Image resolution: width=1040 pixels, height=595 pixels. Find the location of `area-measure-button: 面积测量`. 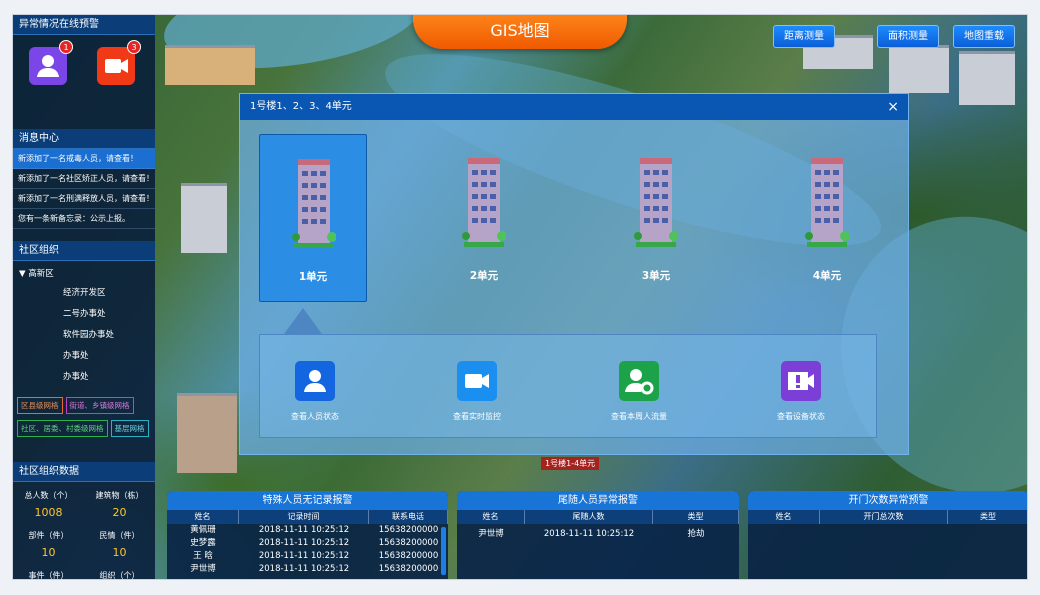

area-measure-button: 面积测量 is located at coordinates (908, 36).